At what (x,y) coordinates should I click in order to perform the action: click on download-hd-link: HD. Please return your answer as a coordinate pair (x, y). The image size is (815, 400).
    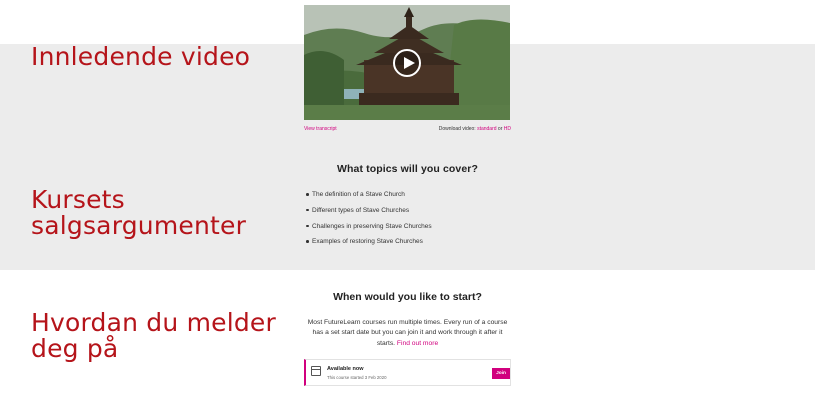
    Looking at the image, I should click on (507, 129).